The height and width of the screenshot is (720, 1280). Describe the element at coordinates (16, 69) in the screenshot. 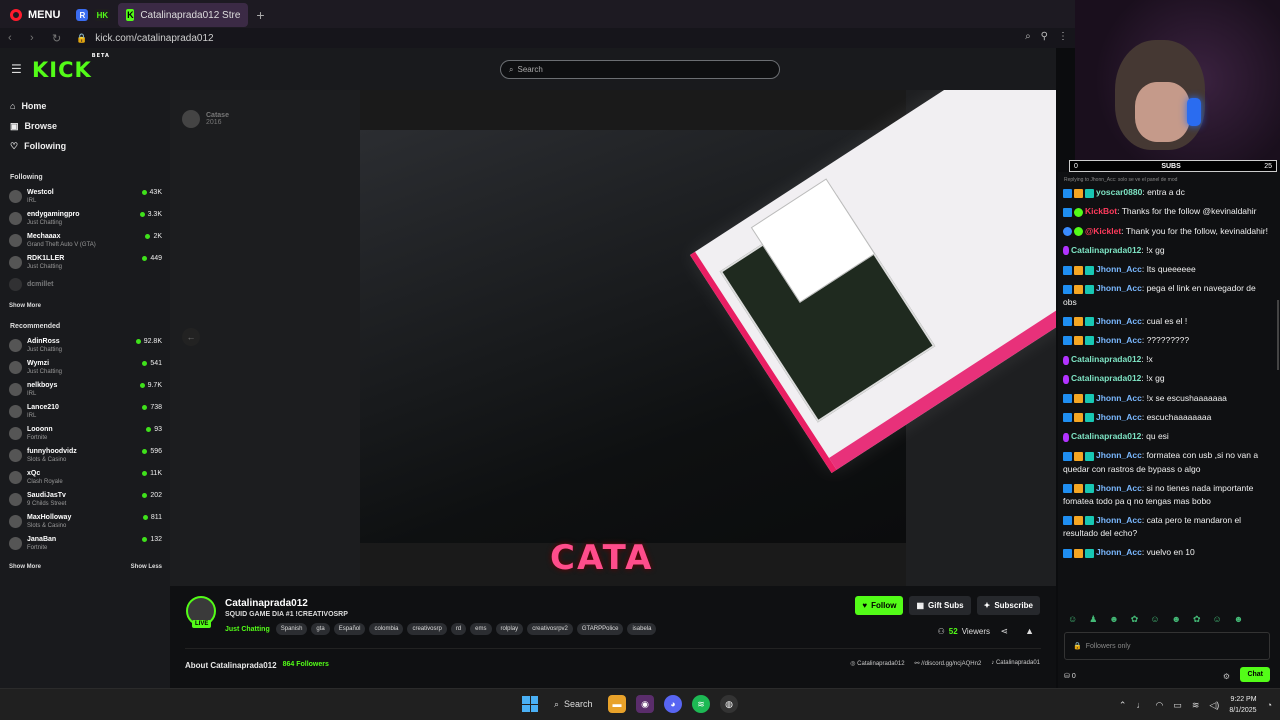

I see `hamburger-icon: ☰` at that location.